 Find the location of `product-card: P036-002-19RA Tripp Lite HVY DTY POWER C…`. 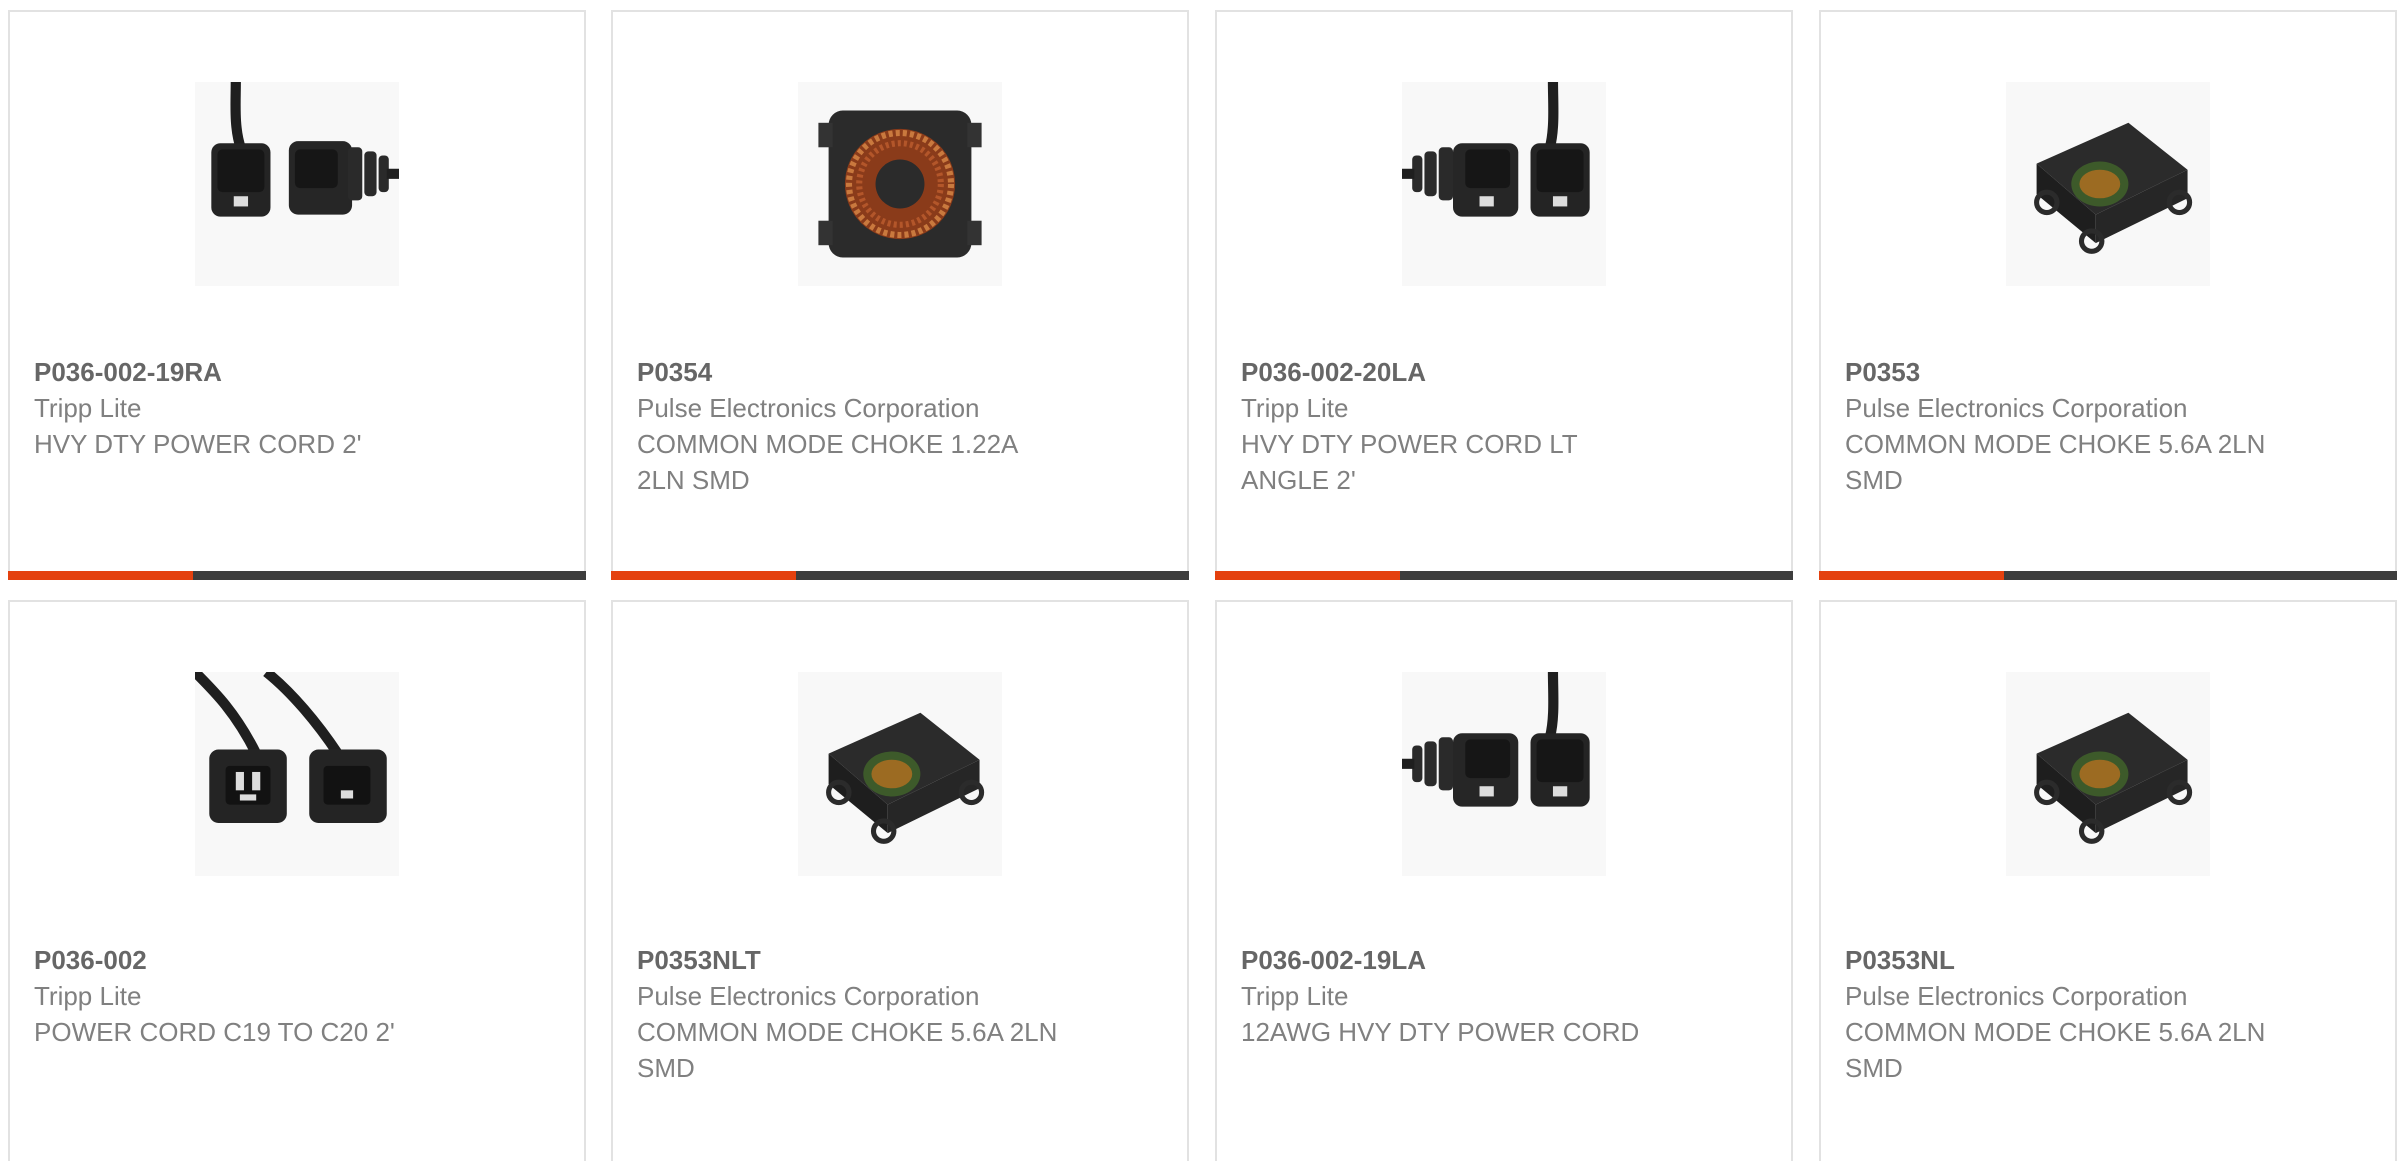

product-card: P036-002-19RA Tripp Lite HVY DTY POWER C… is located at coordinates (297, 295).